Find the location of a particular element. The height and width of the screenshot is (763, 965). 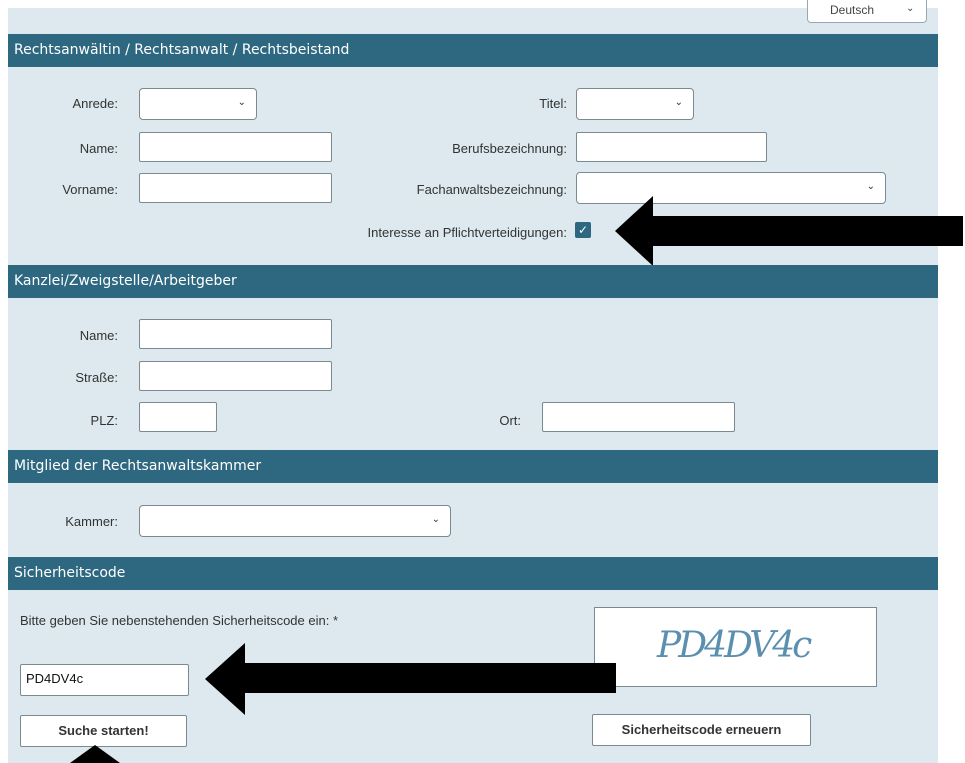

checkmark-icon: ✓ is located at coordinates (583, 230).